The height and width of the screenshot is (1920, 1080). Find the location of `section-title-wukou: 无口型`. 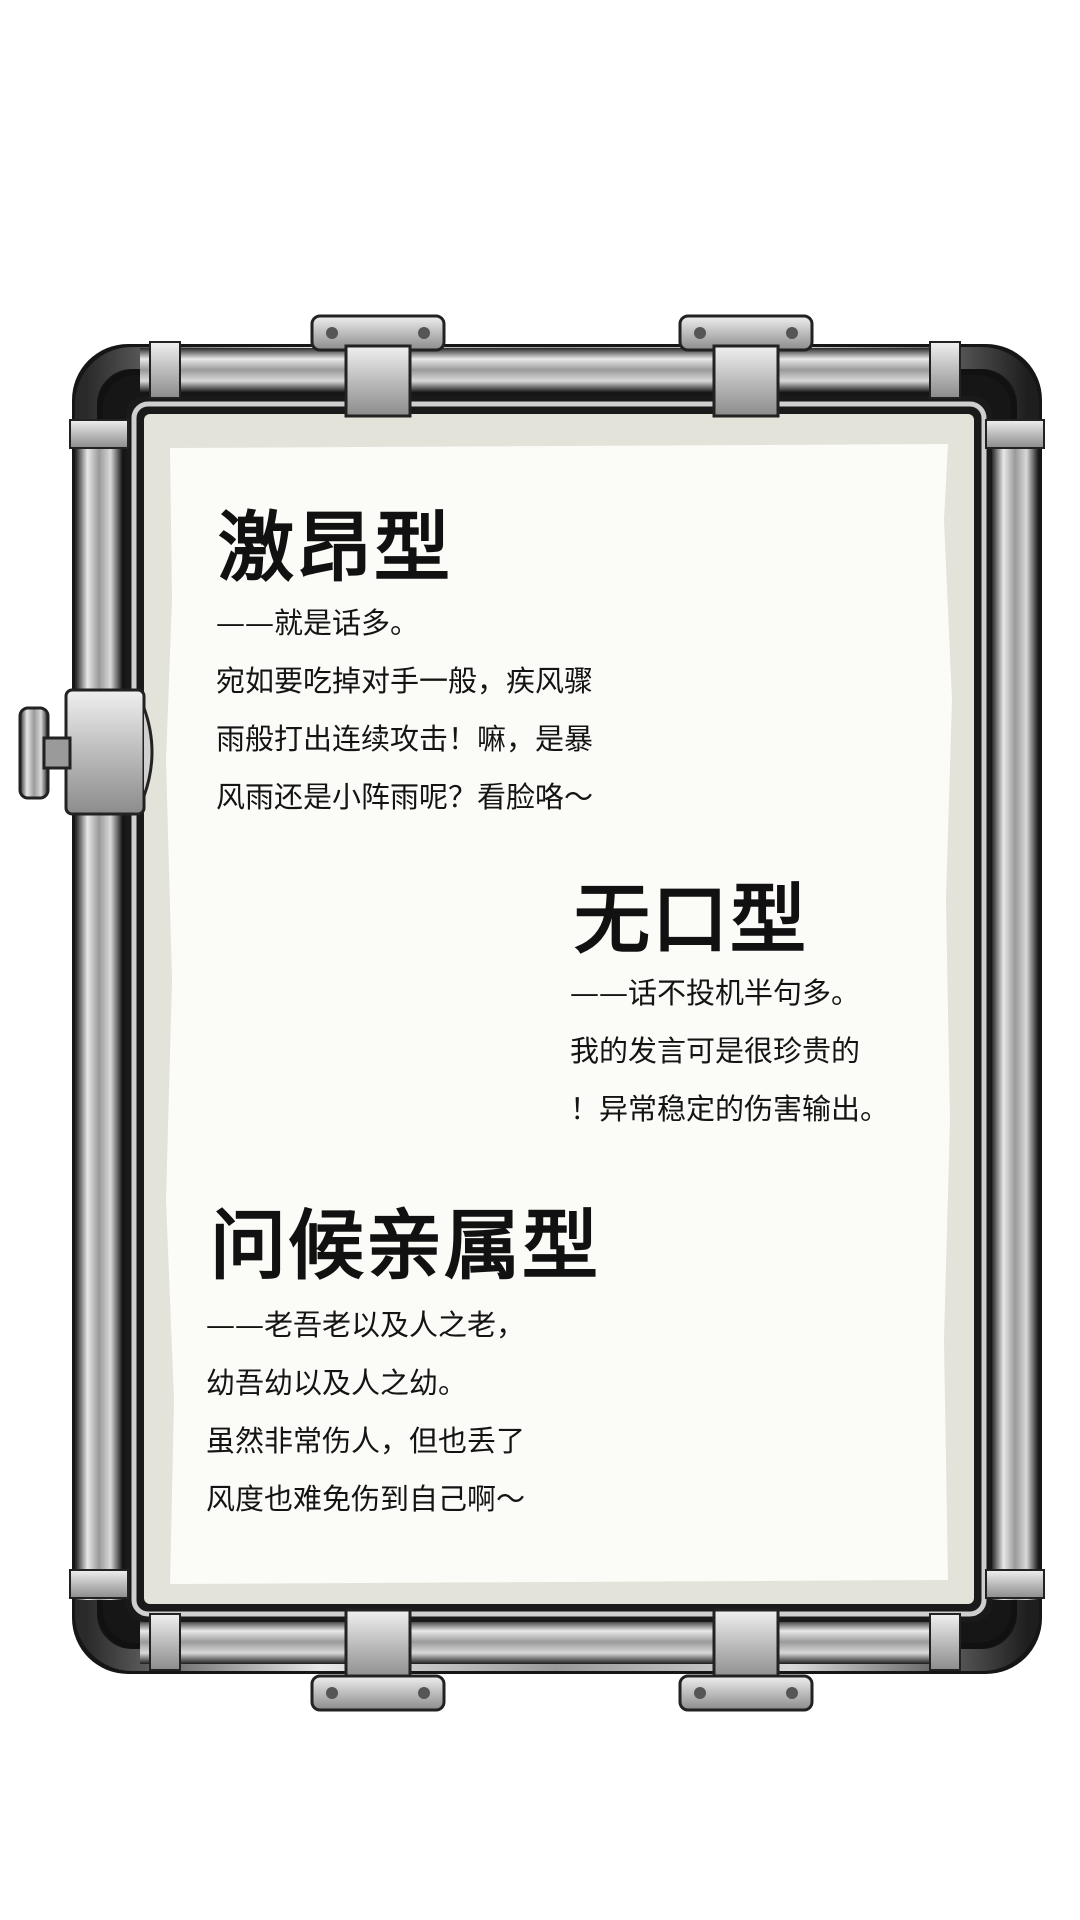

section-title-wukou: 无口型 is located at coordinates (691, 919).